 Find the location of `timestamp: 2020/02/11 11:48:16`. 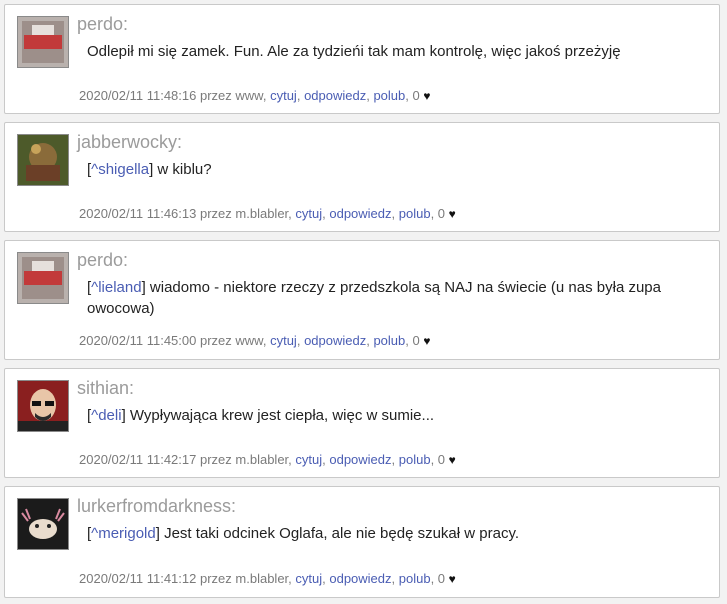

timestamp: 2020/02/11 11:48:16 is located at coordinates (138, 95).